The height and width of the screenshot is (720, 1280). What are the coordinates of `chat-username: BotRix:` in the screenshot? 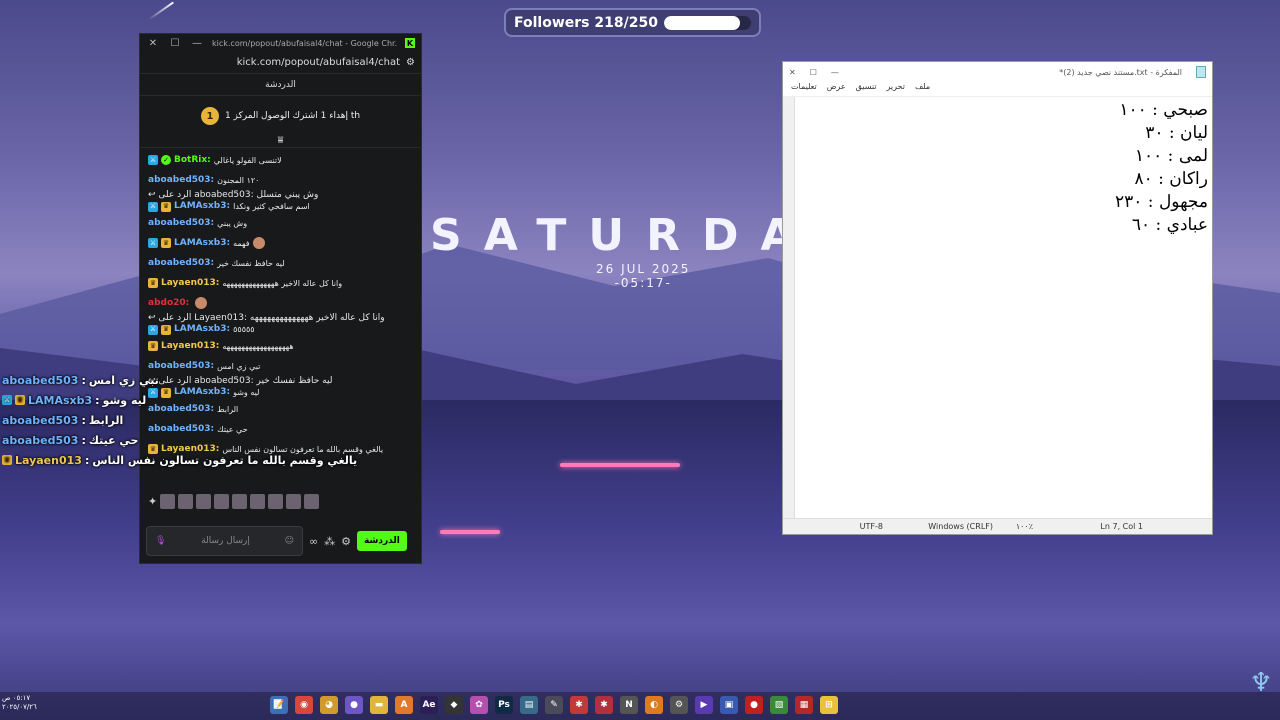 It's located at (192, 160).